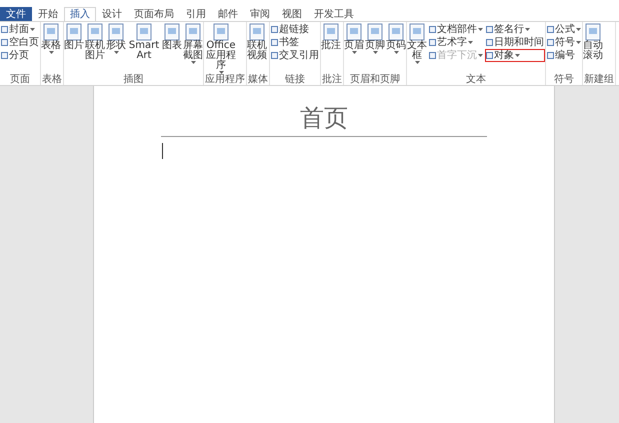 This screenshot has height=423, width=619. Describe the element at coordinates (417, 48) in the screenshot. I see `ribbon-button: 文本框` at that location.